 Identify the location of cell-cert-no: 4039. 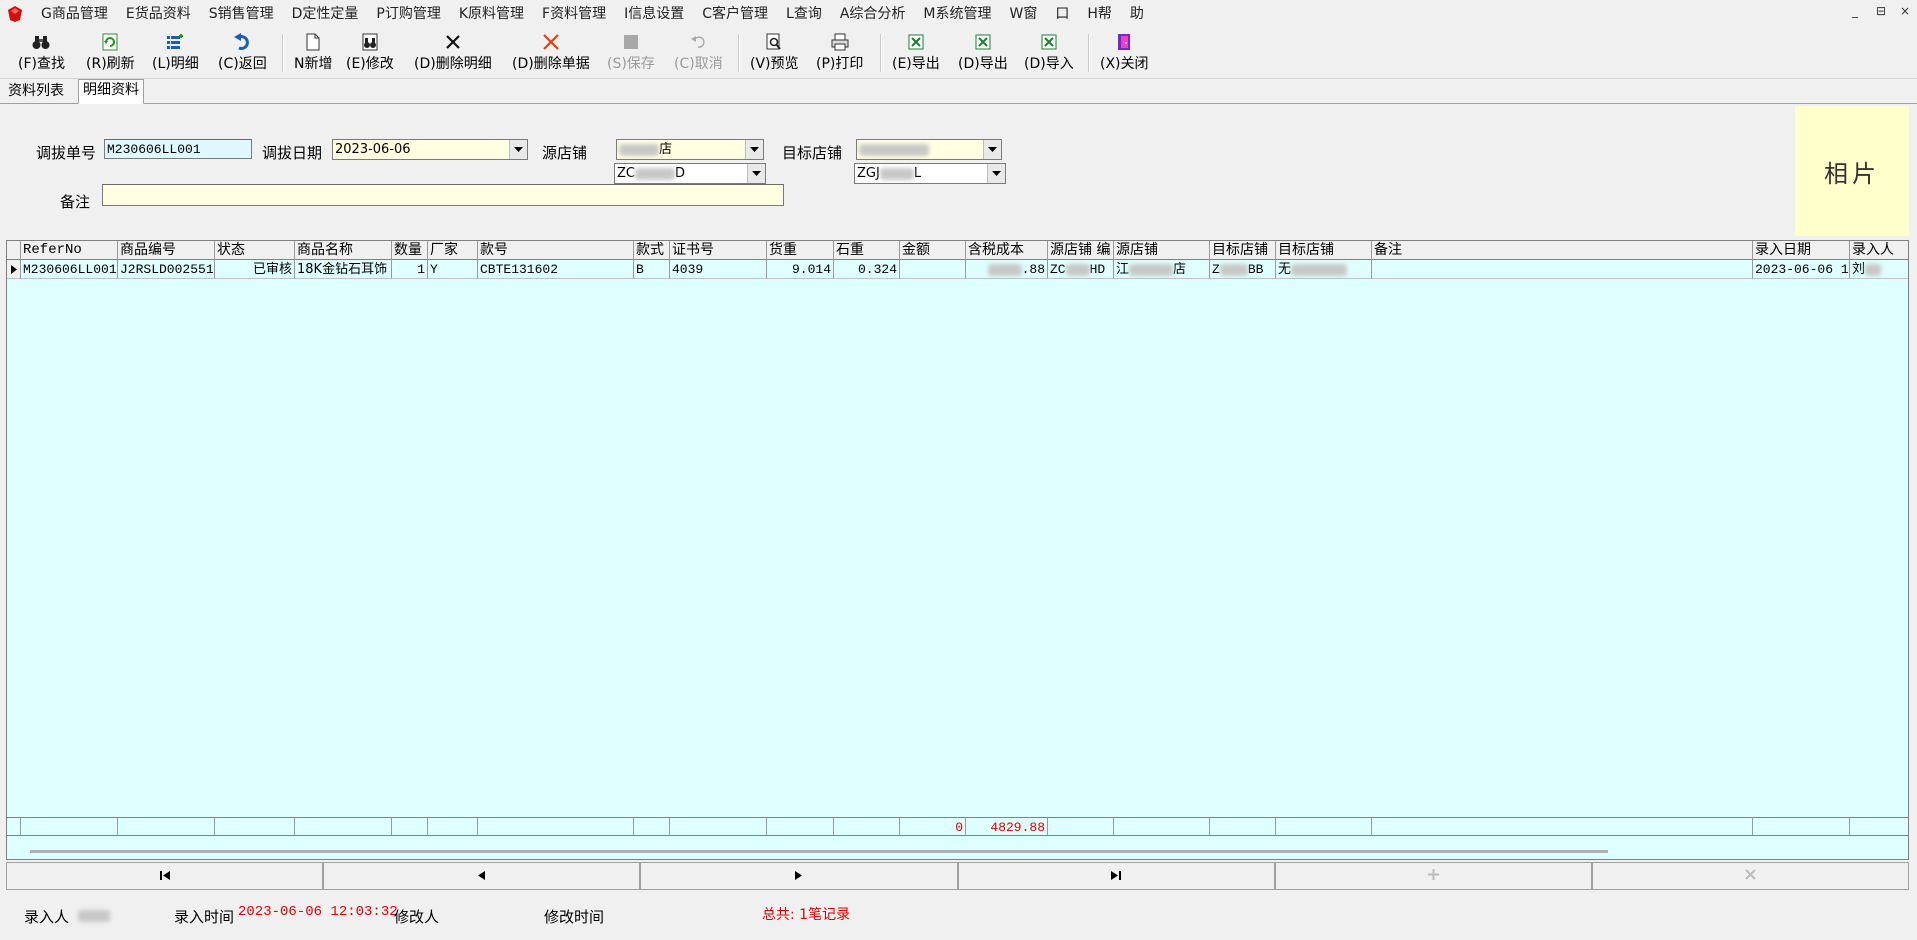
(718, 269).